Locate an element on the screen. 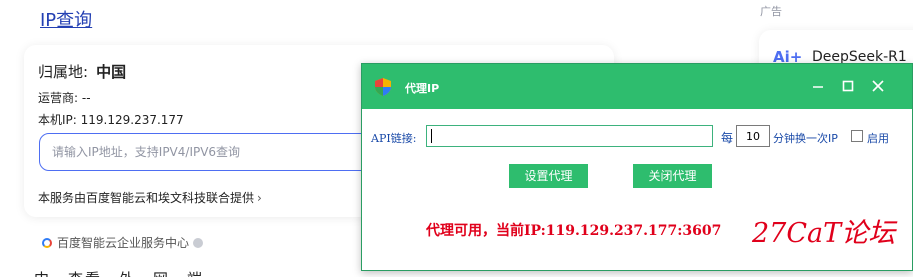  location-value: 中国 is located at coordinates (111, 72).